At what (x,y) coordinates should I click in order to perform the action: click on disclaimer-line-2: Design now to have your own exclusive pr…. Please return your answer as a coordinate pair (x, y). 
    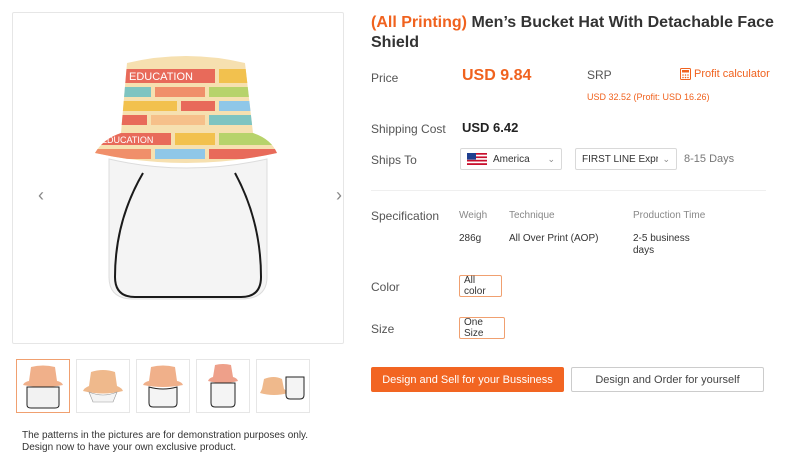
    Looking at the image, I should click on (129, 447).